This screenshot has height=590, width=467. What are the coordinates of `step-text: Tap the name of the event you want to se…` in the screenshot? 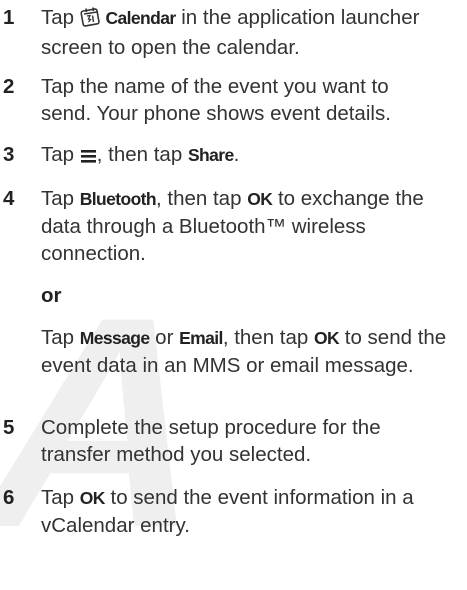 It's located at (216, 100).